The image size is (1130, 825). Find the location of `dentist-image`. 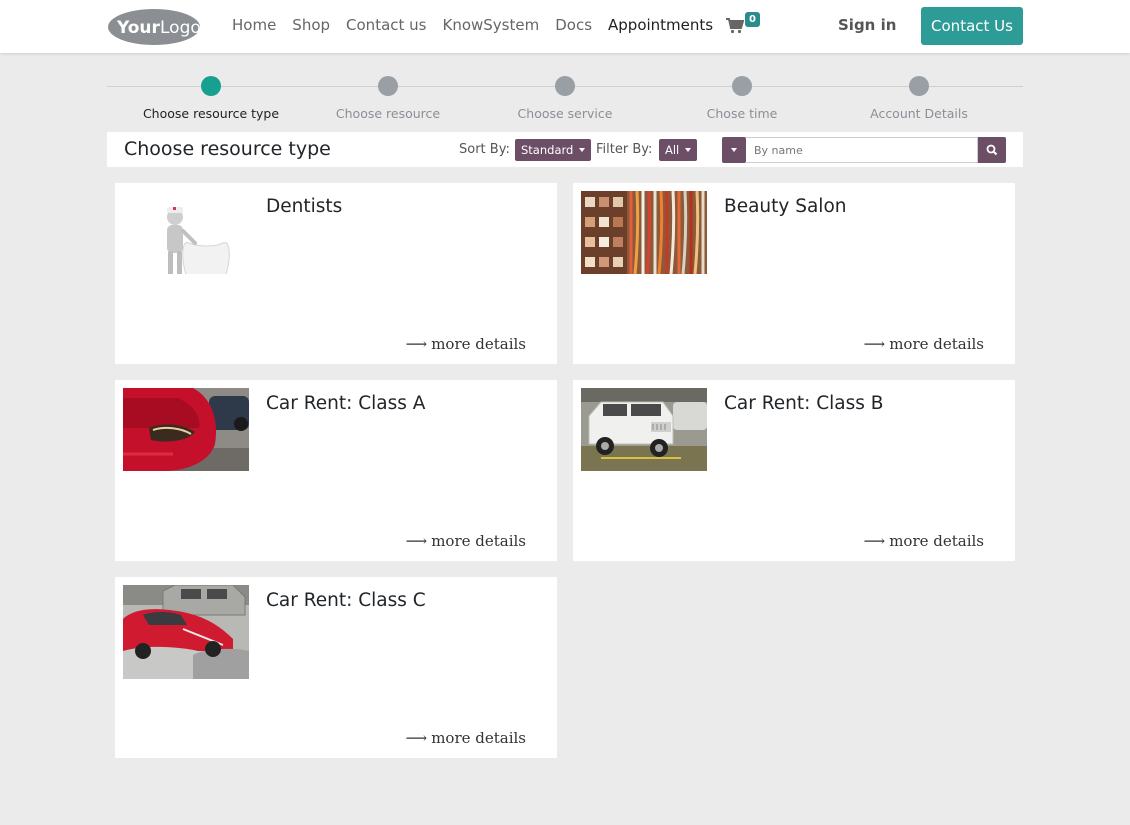

dentist-image is located at coordinates (186, 232).